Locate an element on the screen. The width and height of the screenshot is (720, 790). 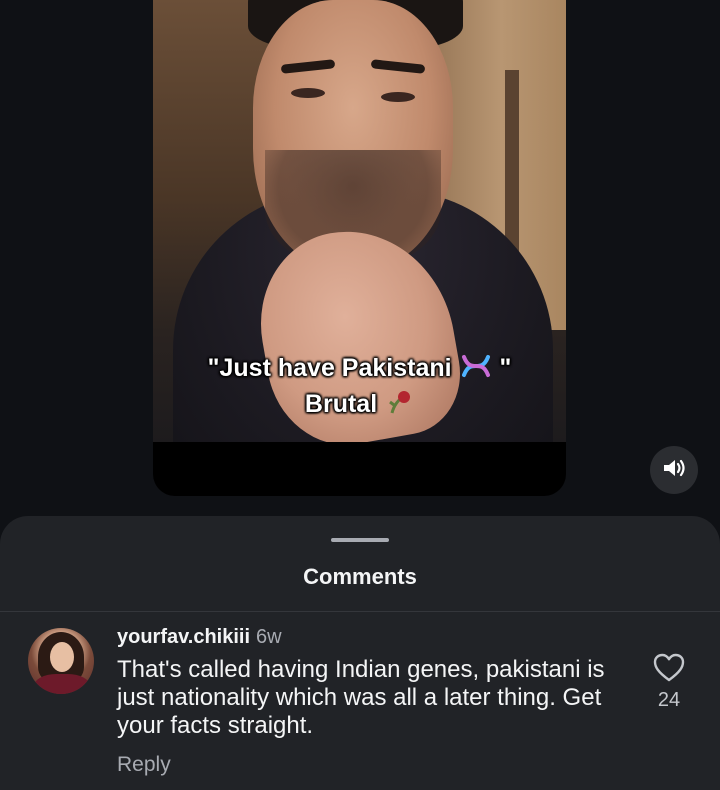
comments-title: Comments is located at coordinates (360, 576).